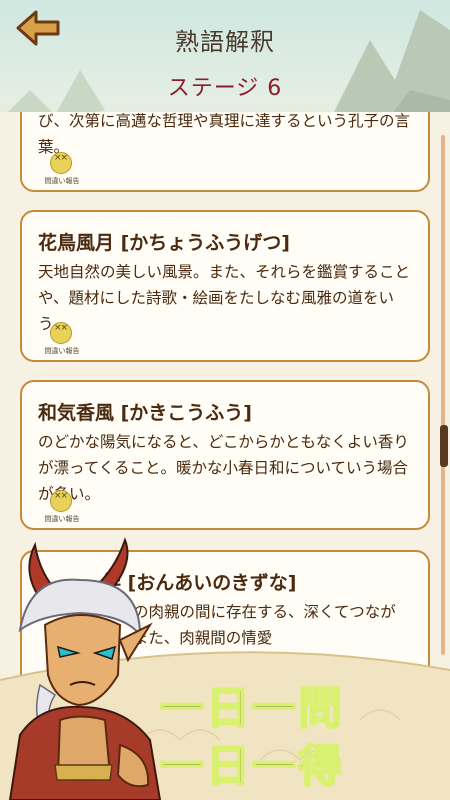 The height and width of the screenshot is (800, 450). I want to click on scrollbar-thumb, so click(444, 446).